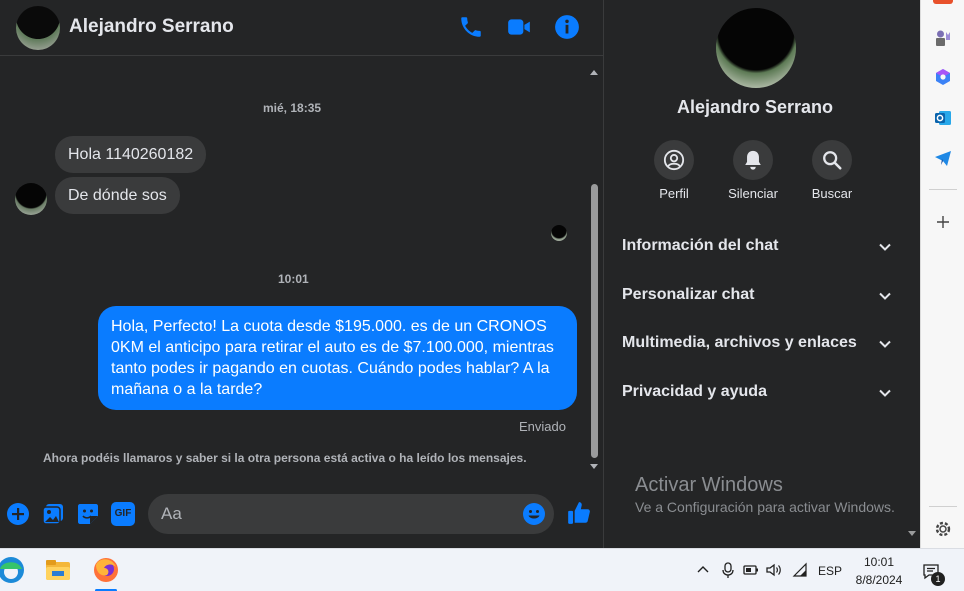 The width and height of the screenshot is (964, 591). What do you see at coordinates (943, 77) in the screenshot?
I see `copilot-icon` at bounding box center [943, 77].